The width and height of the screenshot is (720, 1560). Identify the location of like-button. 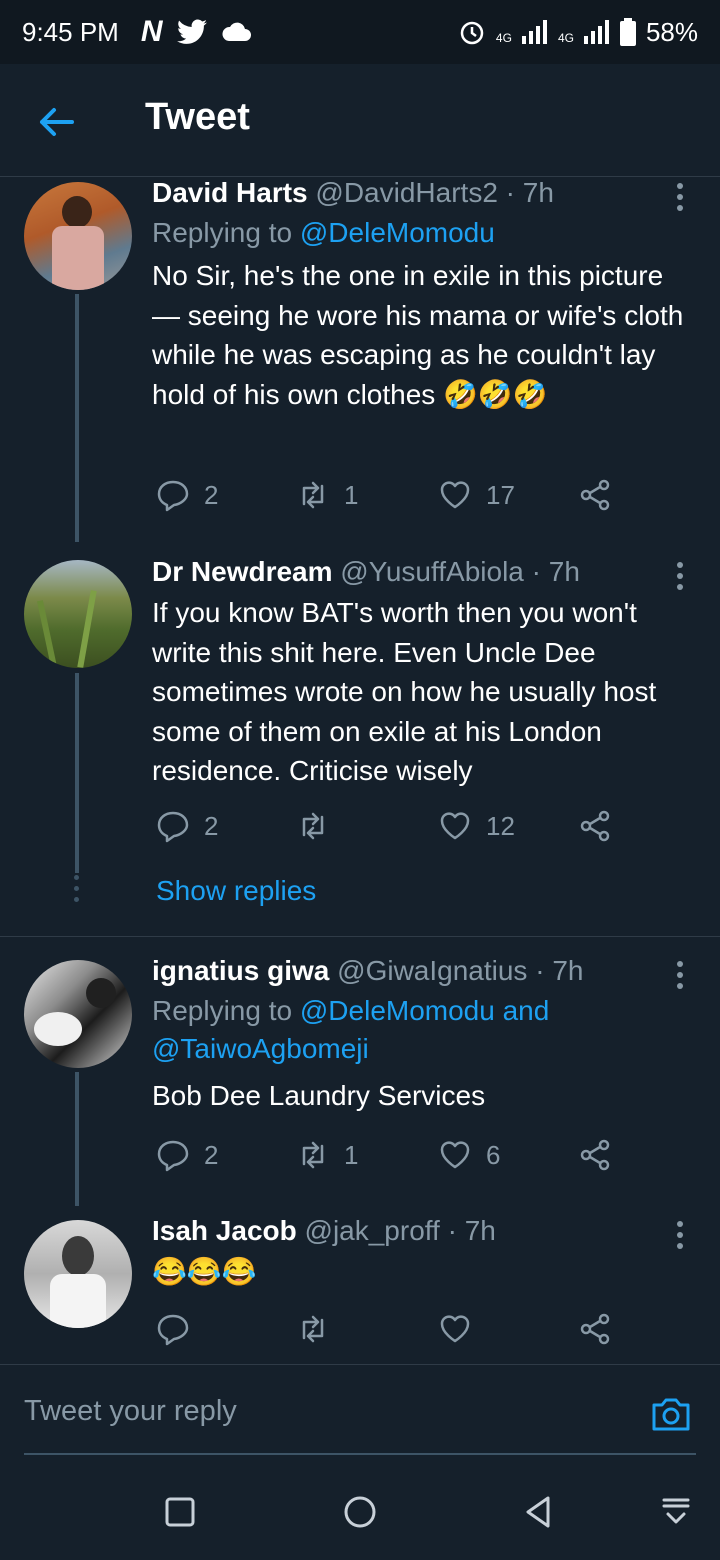
(455, 1329).